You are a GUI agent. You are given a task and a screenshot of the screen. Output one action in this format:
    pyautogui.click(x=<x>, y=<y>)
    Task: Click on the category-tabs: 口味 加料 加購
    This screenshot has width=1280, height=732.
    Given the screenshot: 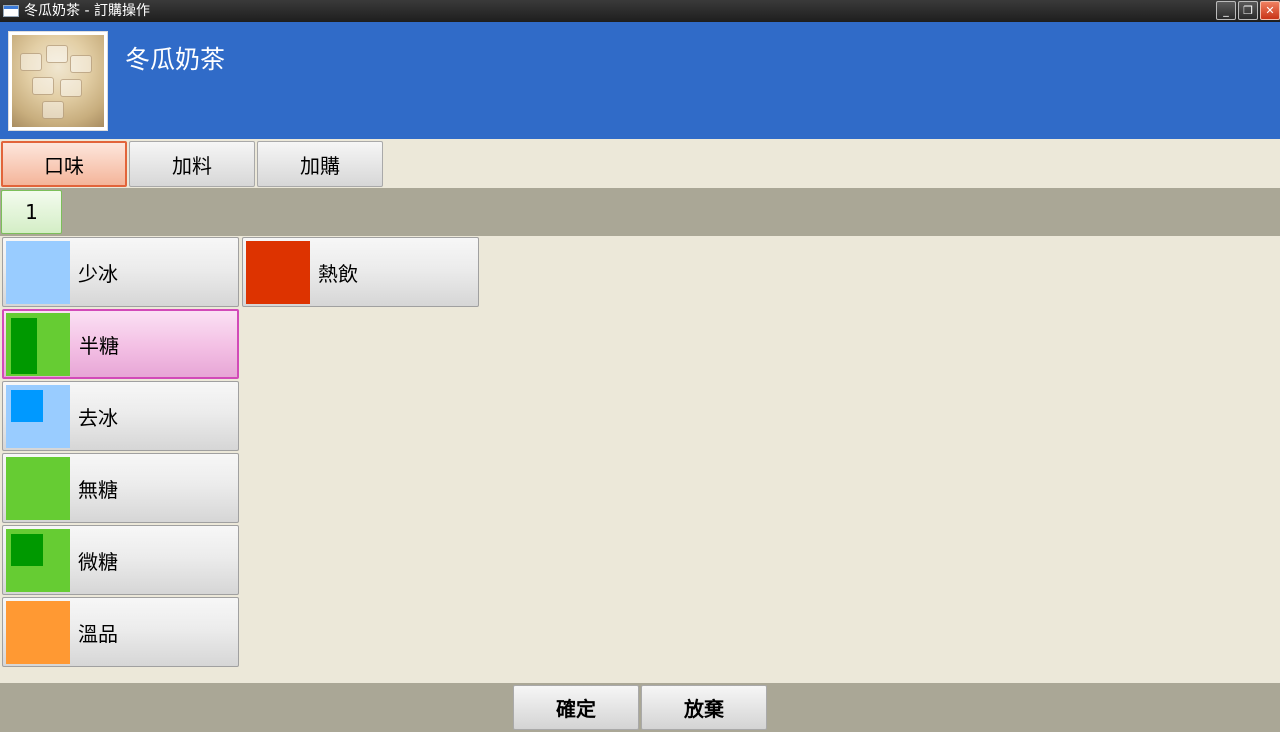 What is the action you would take?
    pyautogui.click(x=640, y=163)
    